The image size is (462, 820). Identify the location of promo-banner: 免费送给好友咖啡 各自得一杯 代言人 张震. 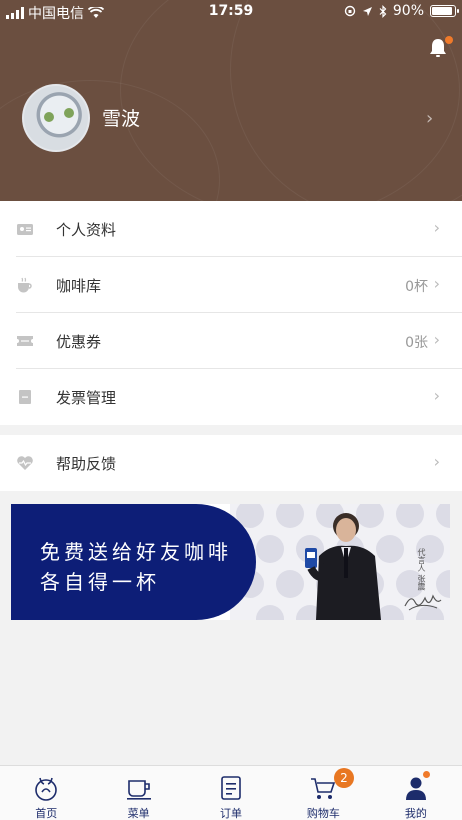
(230, 562).